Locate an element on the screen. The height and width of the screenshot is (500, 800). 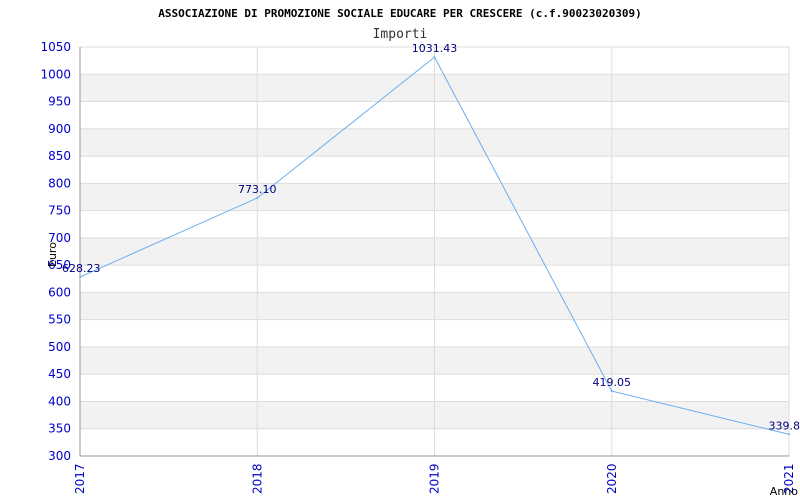
y-tick-label: 450 is located at coordinates (59, 374).